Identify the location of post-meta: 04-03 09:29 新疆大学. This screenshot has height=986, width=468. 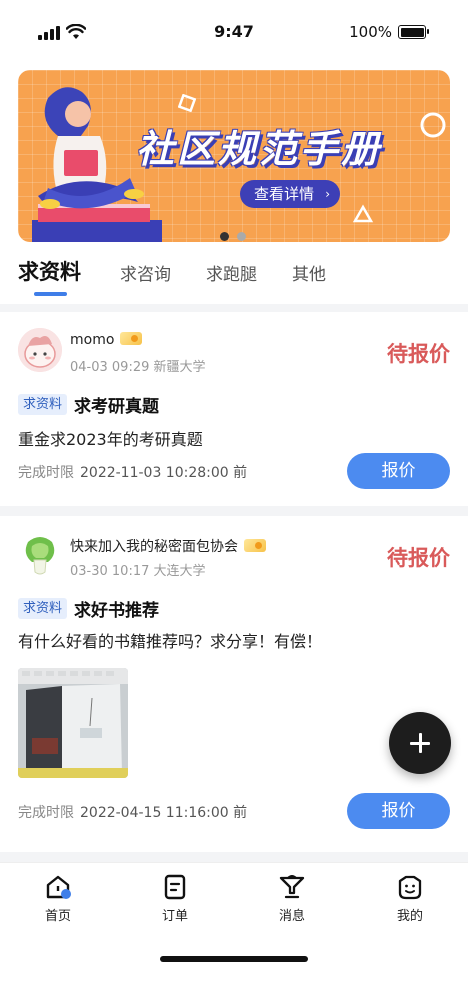
(138, 365).